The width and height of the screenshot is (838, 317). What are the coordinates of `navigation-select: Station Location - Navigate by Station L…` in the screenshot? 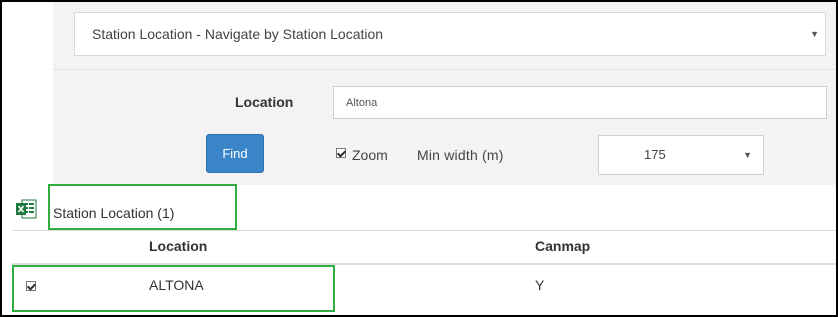 It's located at (450, 34).